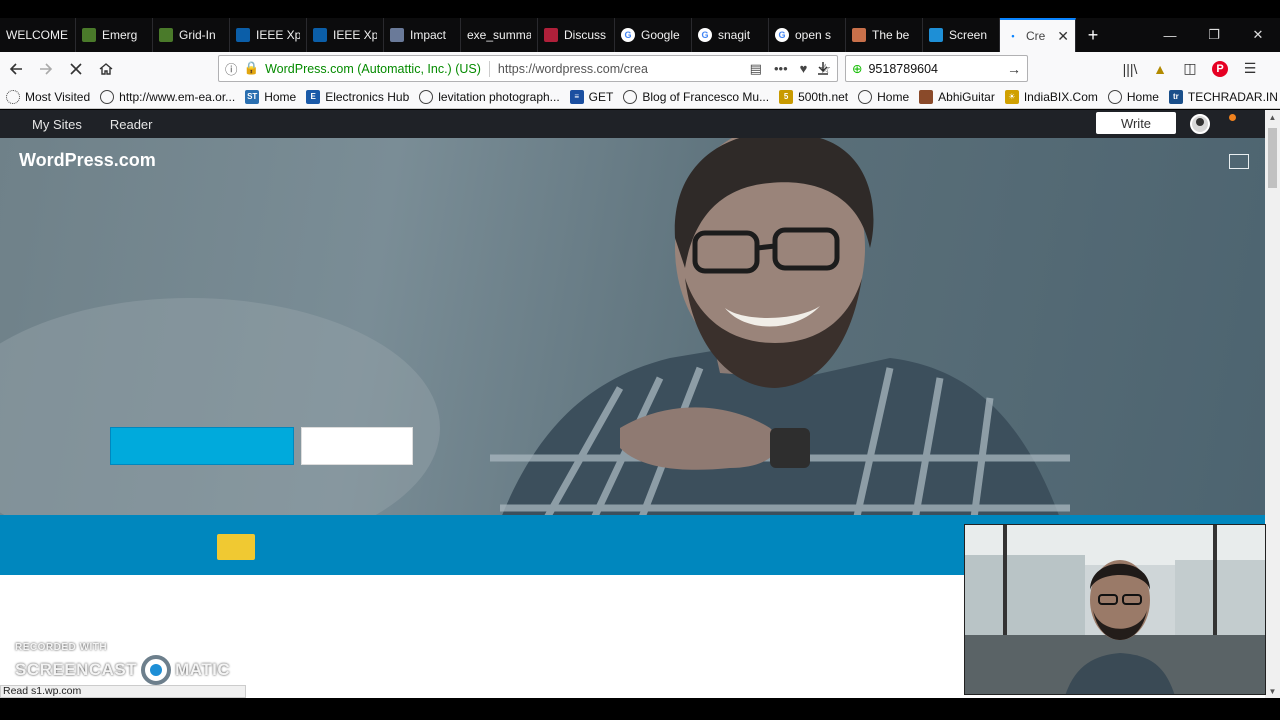 The image size is (1280, 720). I want to click on url-text: https://wordpress.com/crea, so click(618, 69).